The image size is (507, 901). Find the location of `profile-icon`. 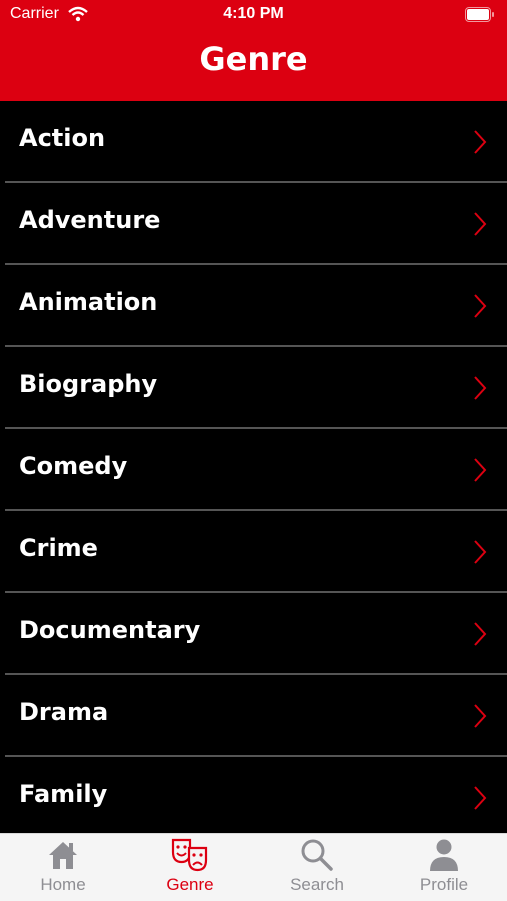

profile-icon is located at coordinates (444, 855).